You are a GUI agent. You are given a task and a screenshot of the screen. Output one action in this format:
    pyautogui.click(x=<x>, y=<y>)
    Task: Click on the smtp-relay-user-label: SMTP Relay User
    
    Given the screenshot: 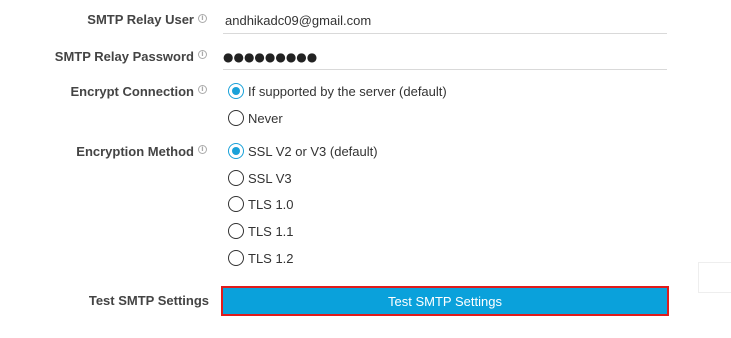 What is the action you would take?
    pyautogui.click(x=140, y=19)
    